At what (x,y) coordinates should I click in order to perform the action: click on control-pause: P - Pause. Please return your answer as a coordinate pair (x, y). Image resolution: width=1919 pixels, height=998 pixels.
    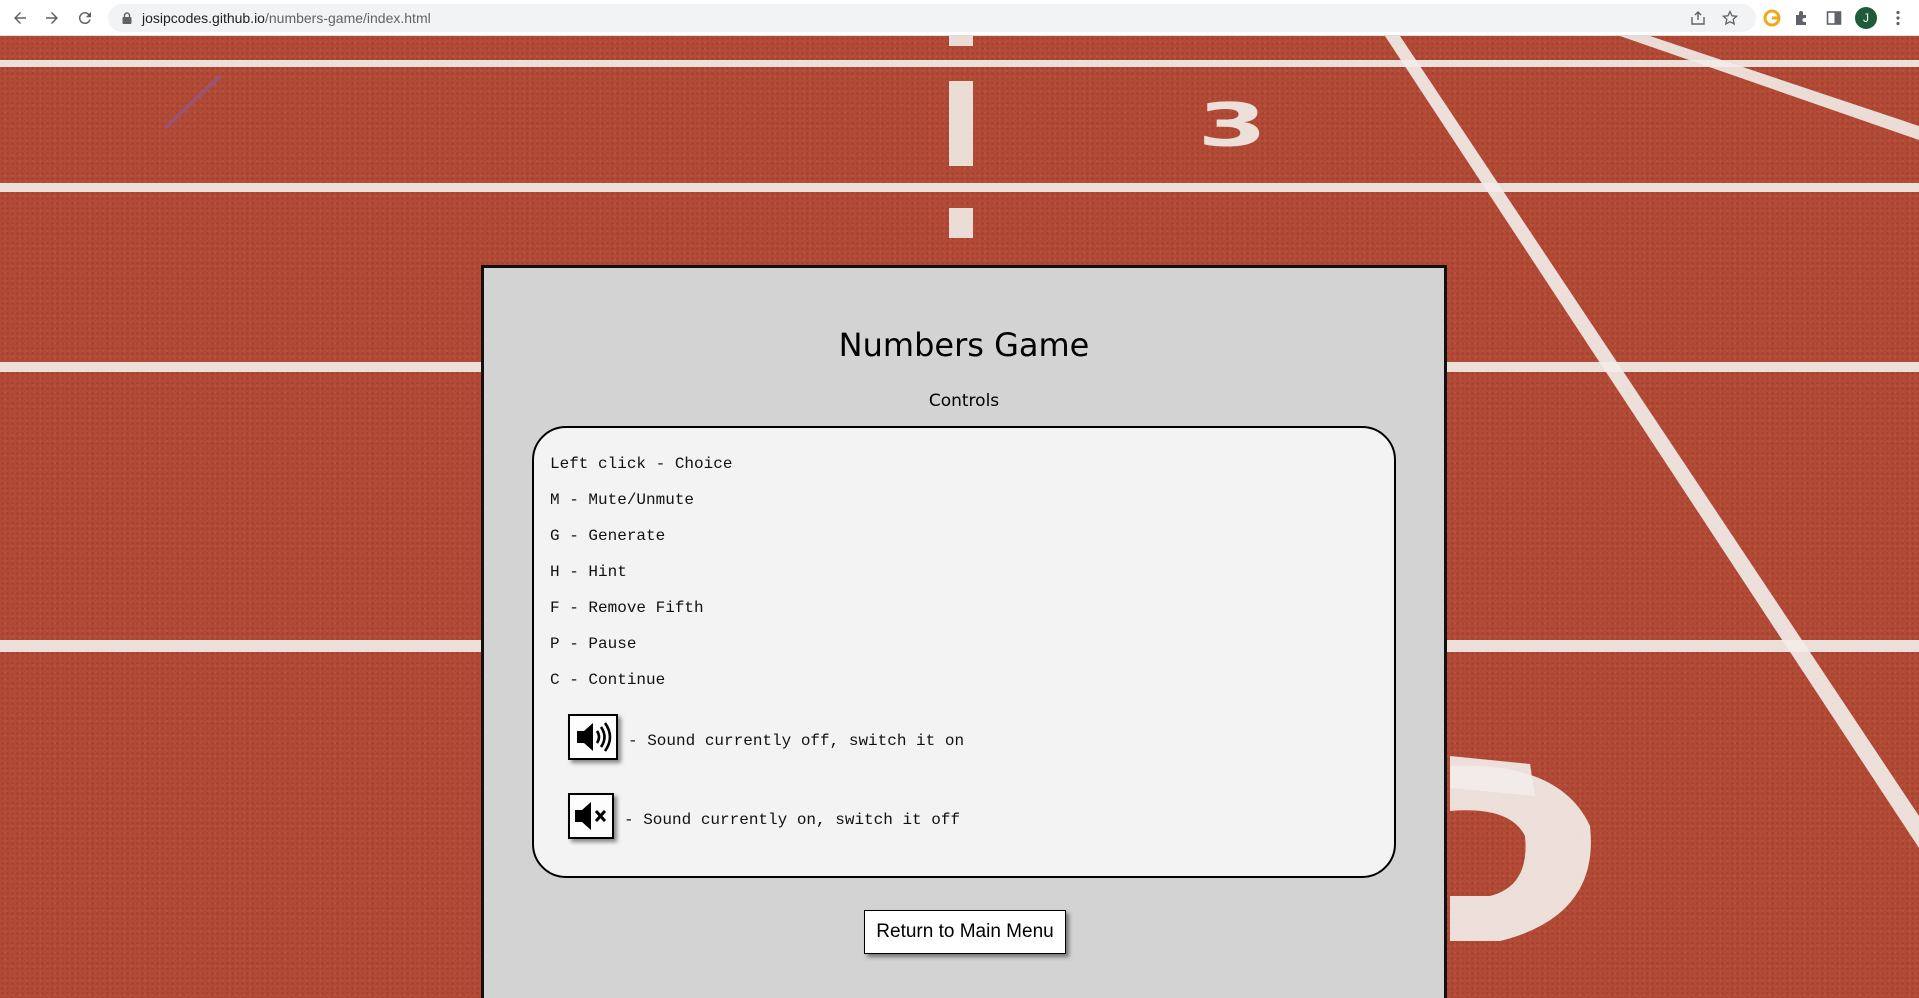
    Looking at the image, I should click on (593, 644).